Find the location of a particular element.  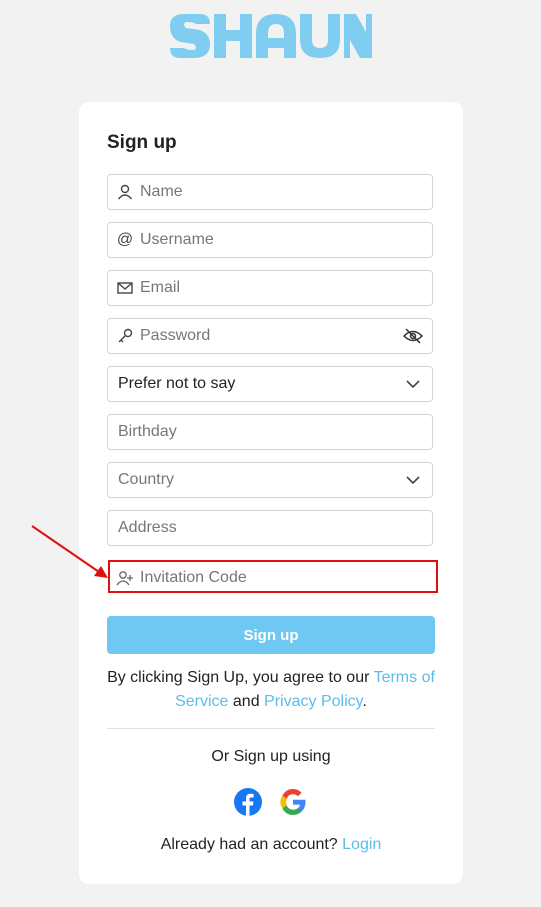

name-placeholder: Name is located at coordinates (161, 191).